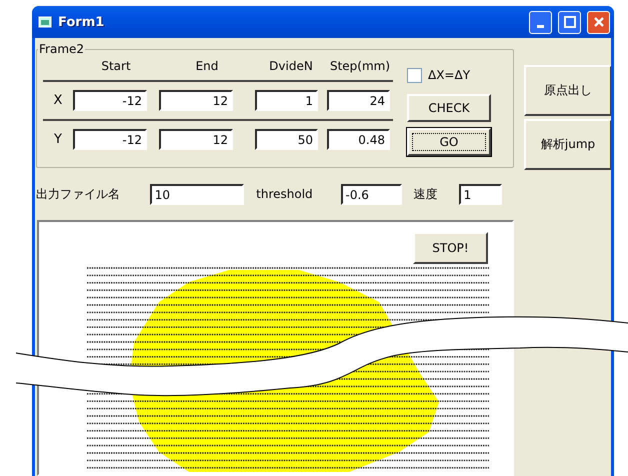 This screenshot has height=476, width=628. I want to click on stop-button: STOP!, so click(450, 248).